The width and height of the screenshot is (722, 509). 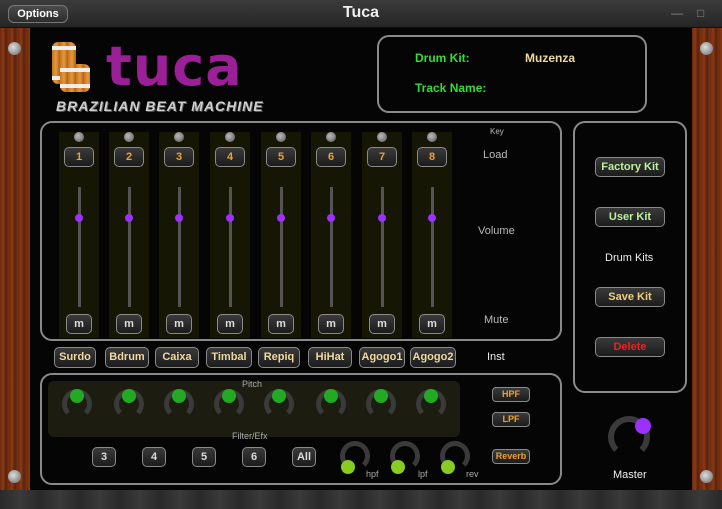 I want to click on channel-strip: 6 m, so click(x=331, y=235).